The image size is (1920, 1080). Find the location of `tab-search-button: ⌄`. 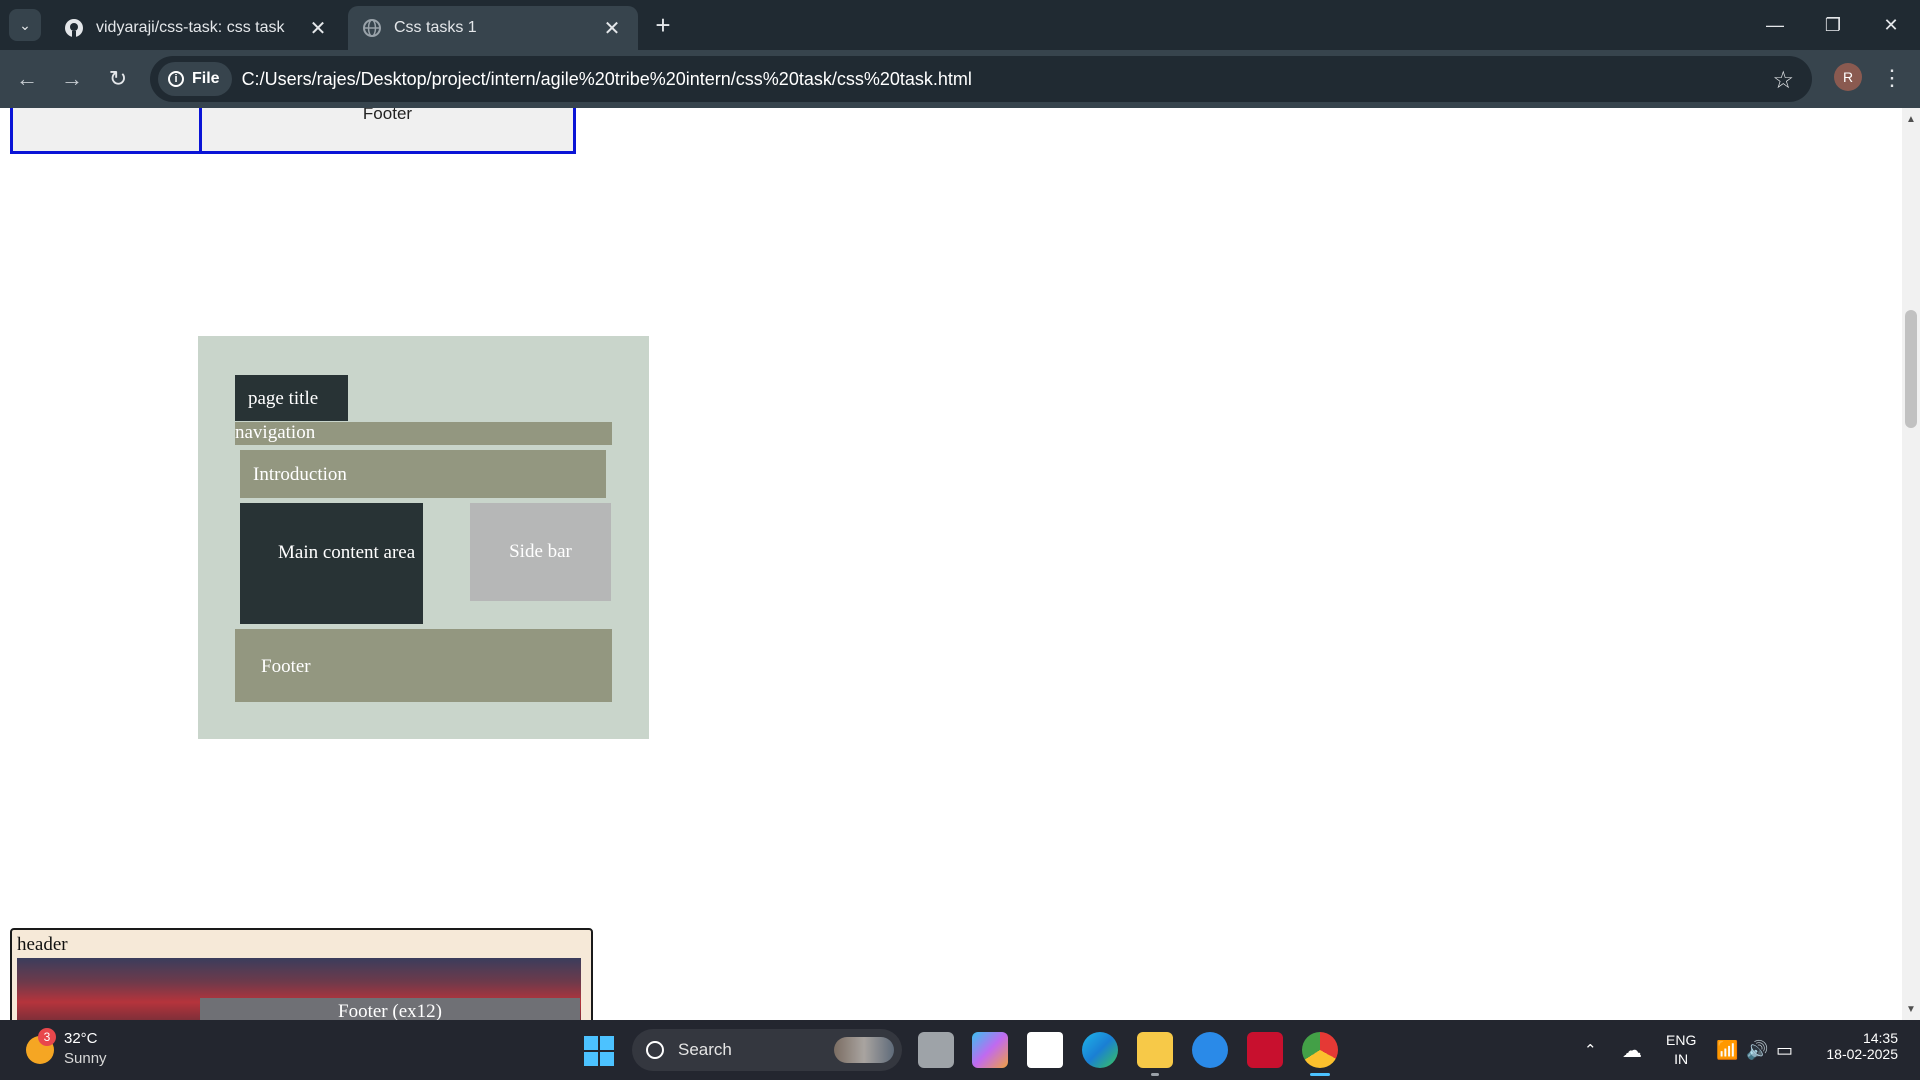

tab-search-button: ⌄ is located at coordinates (25, 25).